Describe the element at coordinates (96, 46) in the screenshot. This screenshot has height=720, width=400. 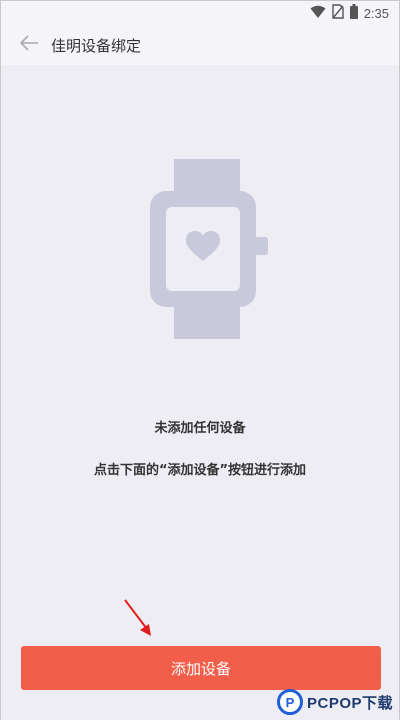
I see `page-title: 佳明设备绑定` at that location.